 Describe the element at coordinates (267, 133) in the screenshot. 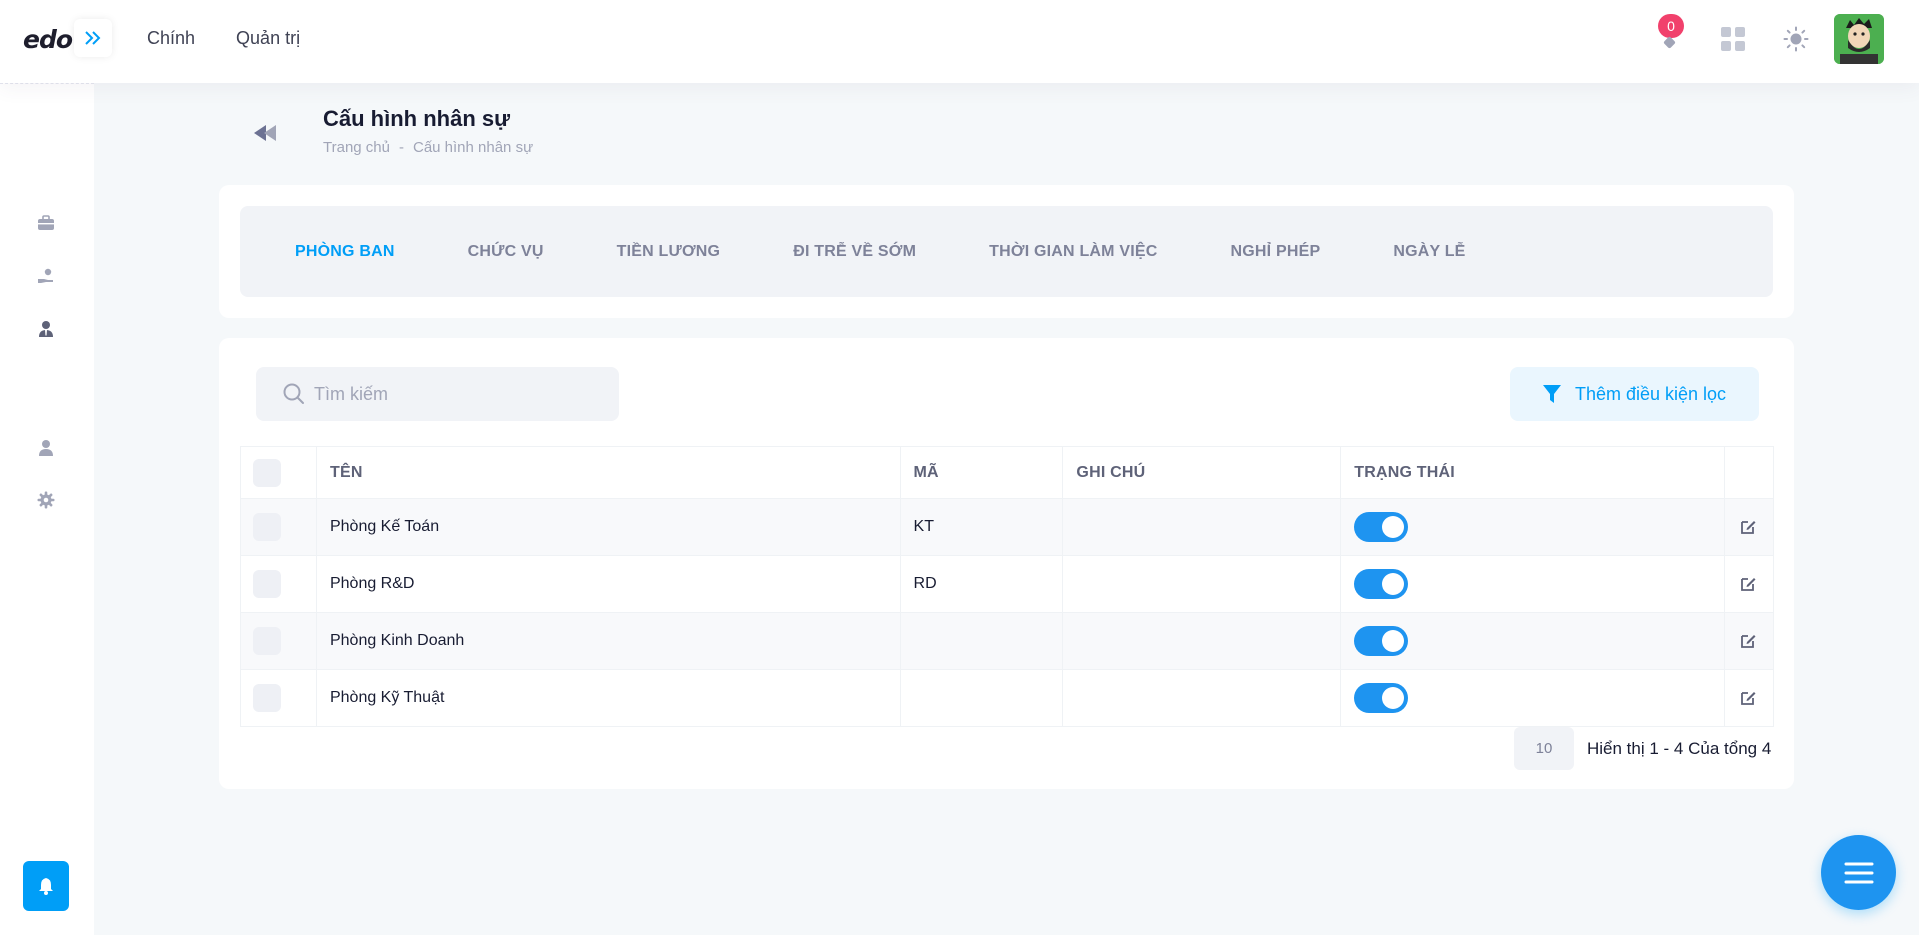

I see `back-icon` at that location.